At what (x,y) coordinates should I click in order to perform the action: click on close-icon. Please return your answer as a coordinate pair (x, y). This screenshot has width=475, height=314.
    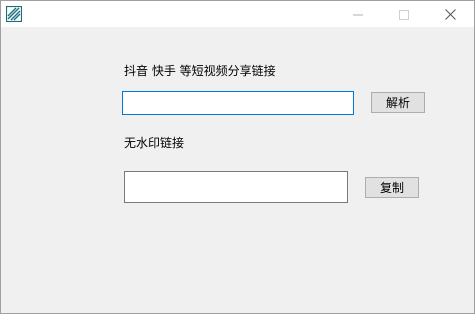
    Looking at the image, I should click on (450, 14).